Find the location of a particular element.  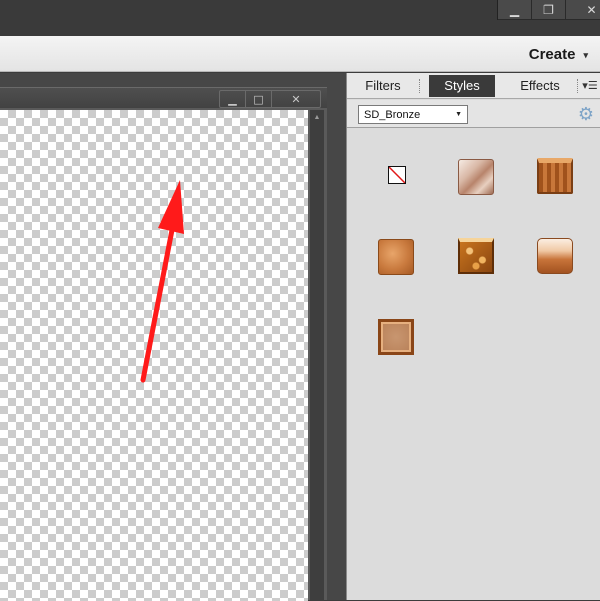

chevron-down-icon: ▼ is located at coordinates (458, 114).